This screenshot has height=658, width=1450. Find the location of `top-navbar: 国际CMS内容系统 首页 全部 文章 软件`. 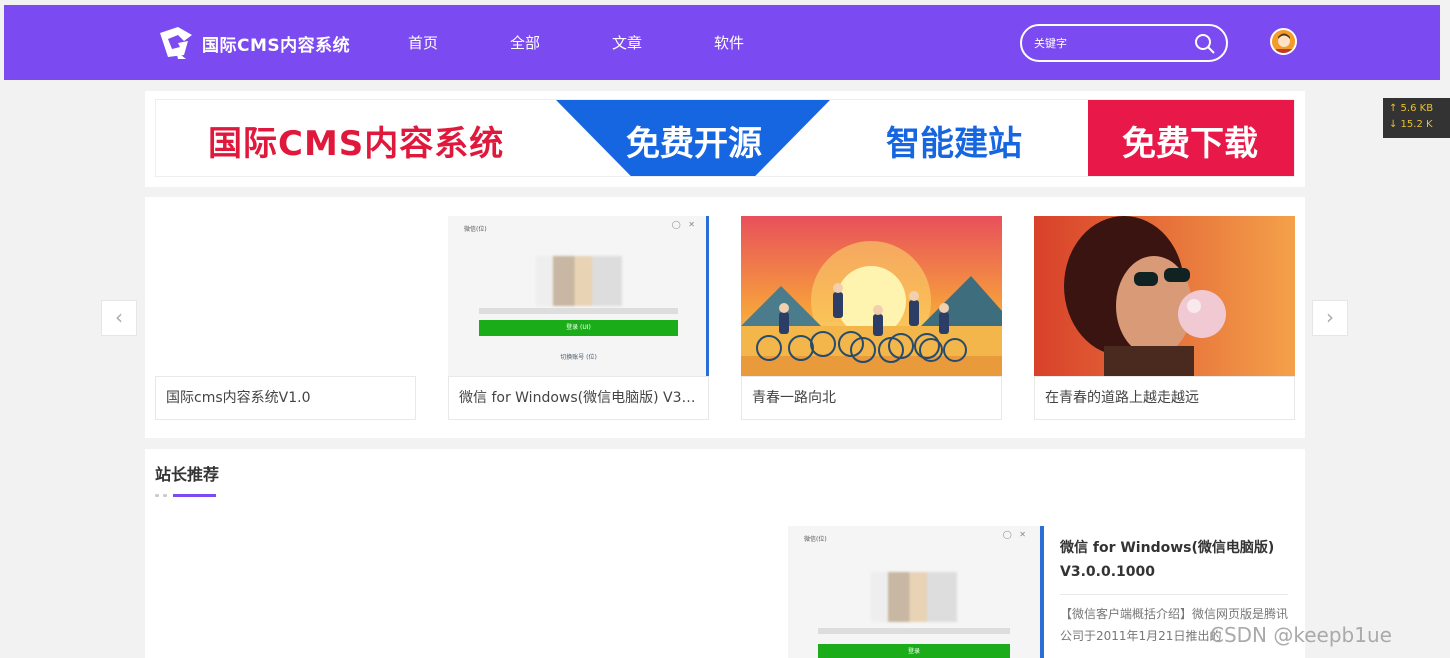

top-navbar: 国际CMS内容系统 首页 全部 文章 软件 is located at coordinates (722, 42).